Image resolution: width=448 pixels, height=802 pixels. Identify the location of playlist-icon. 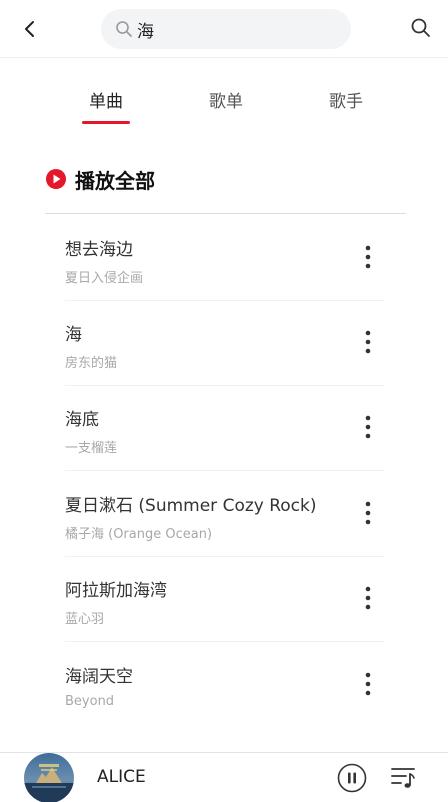
(403, 778).